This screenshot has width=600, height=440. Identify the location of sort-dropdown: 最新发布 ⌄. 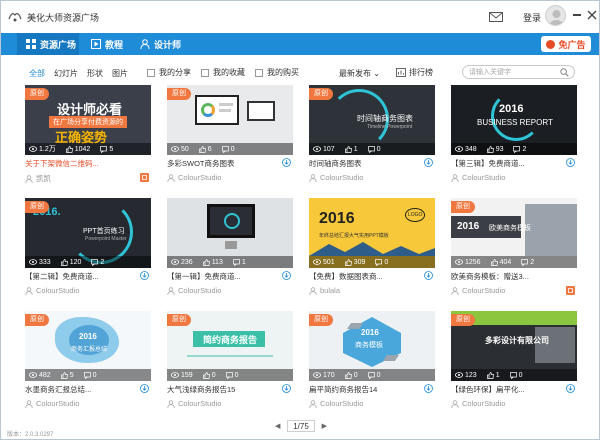
(359, 73).